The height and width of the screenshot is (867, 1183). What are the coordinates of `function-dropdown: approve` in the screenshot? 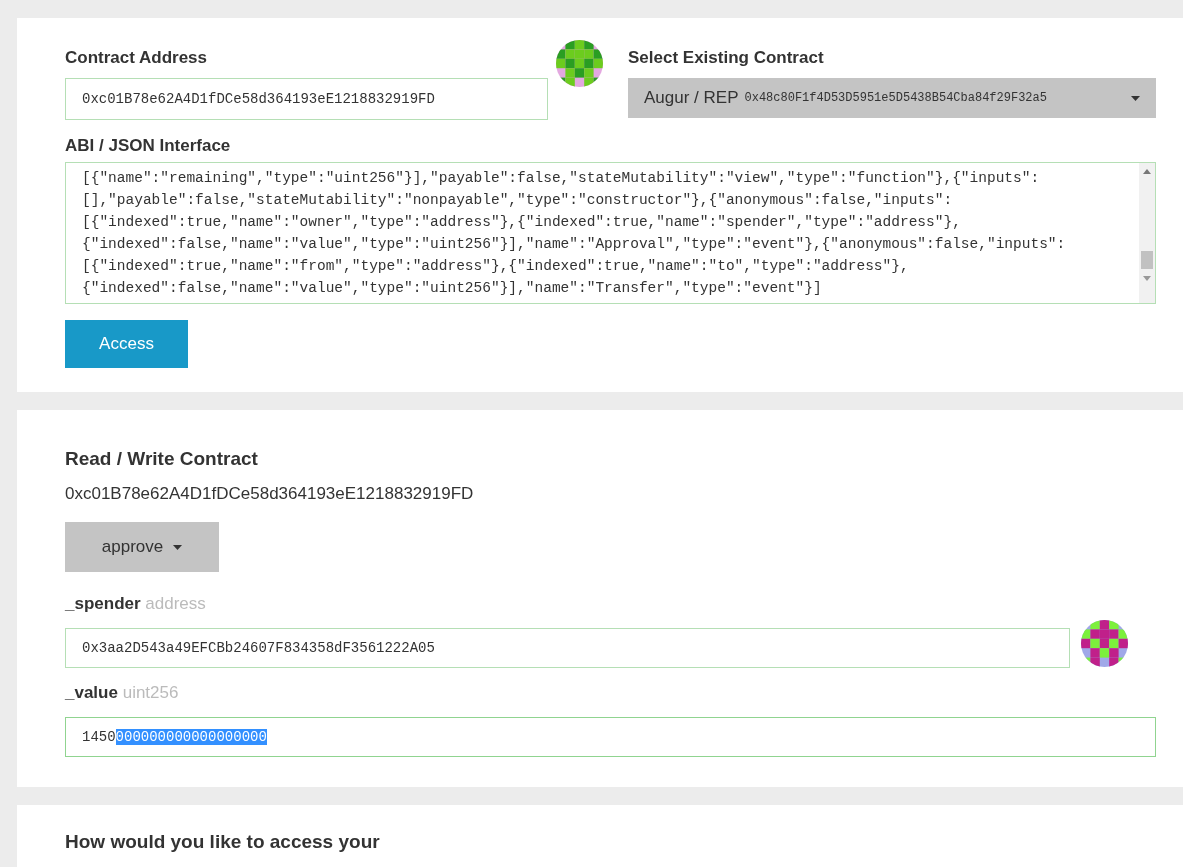 It's located at (142, 547).